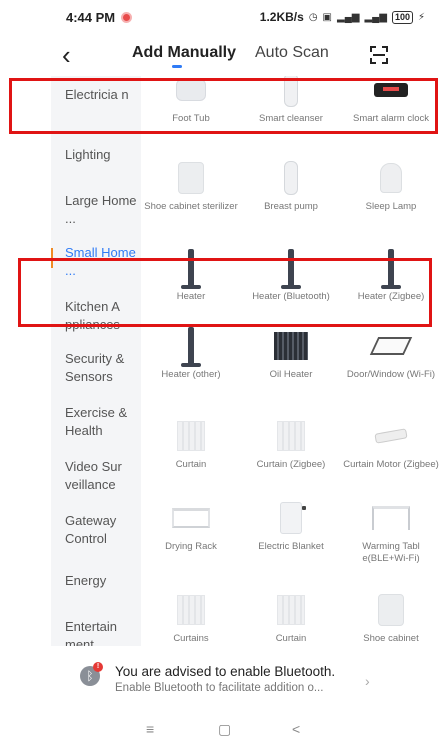 This screenshot has height=744, width=447. I want to click on device-curtain-zigbee: Curtain (Zigbee), so click(291, 443).